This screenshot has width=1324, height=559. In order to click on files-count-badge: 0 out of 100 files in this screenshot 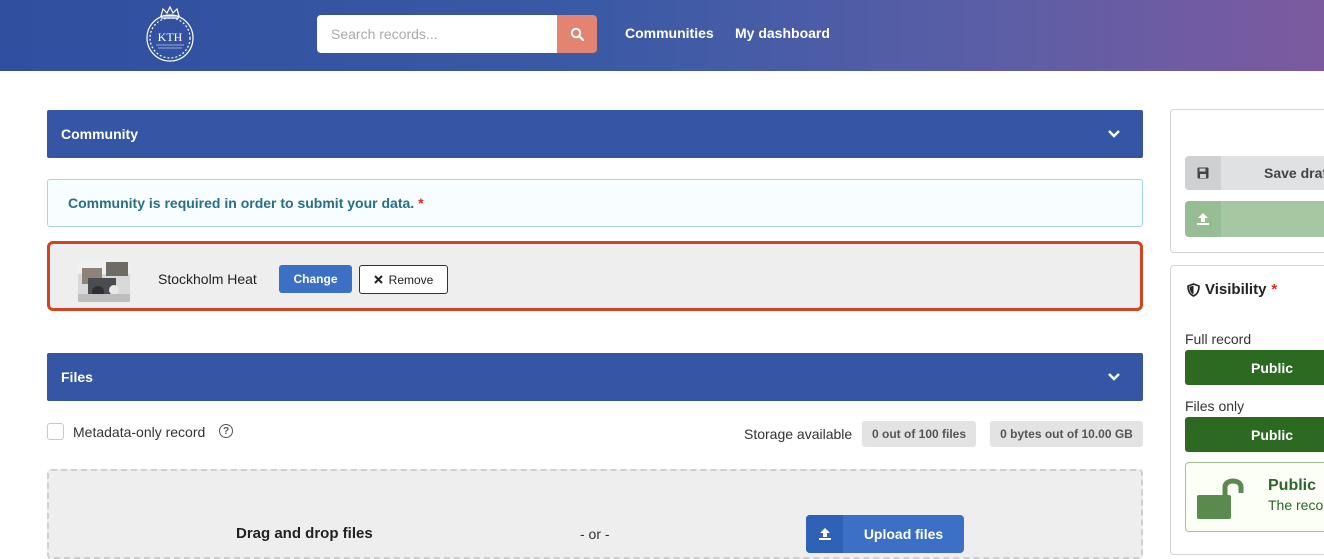, I will do `click(919, 434)`.